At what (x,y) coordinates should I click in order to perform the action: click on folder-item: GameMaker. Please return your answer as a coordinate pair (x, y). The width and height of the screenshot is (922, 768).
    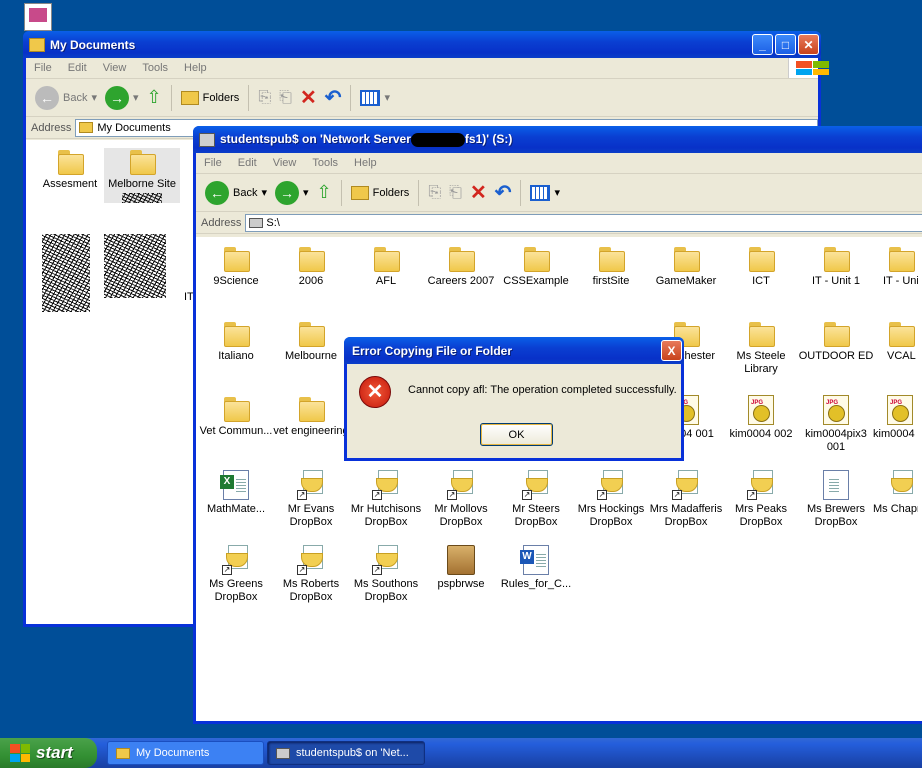
    Looking at the image, I should click on (686, 266).